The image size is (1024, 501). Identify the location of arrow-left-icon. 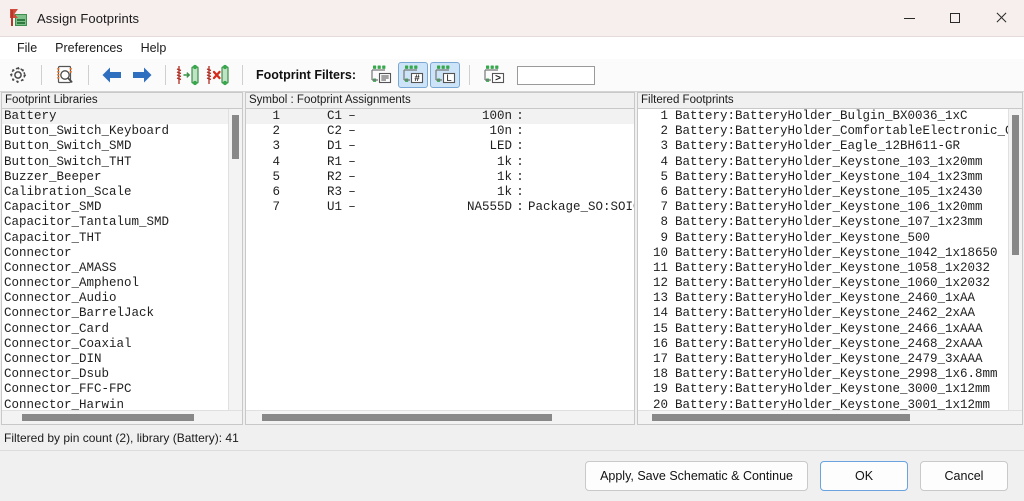
(111, 75).